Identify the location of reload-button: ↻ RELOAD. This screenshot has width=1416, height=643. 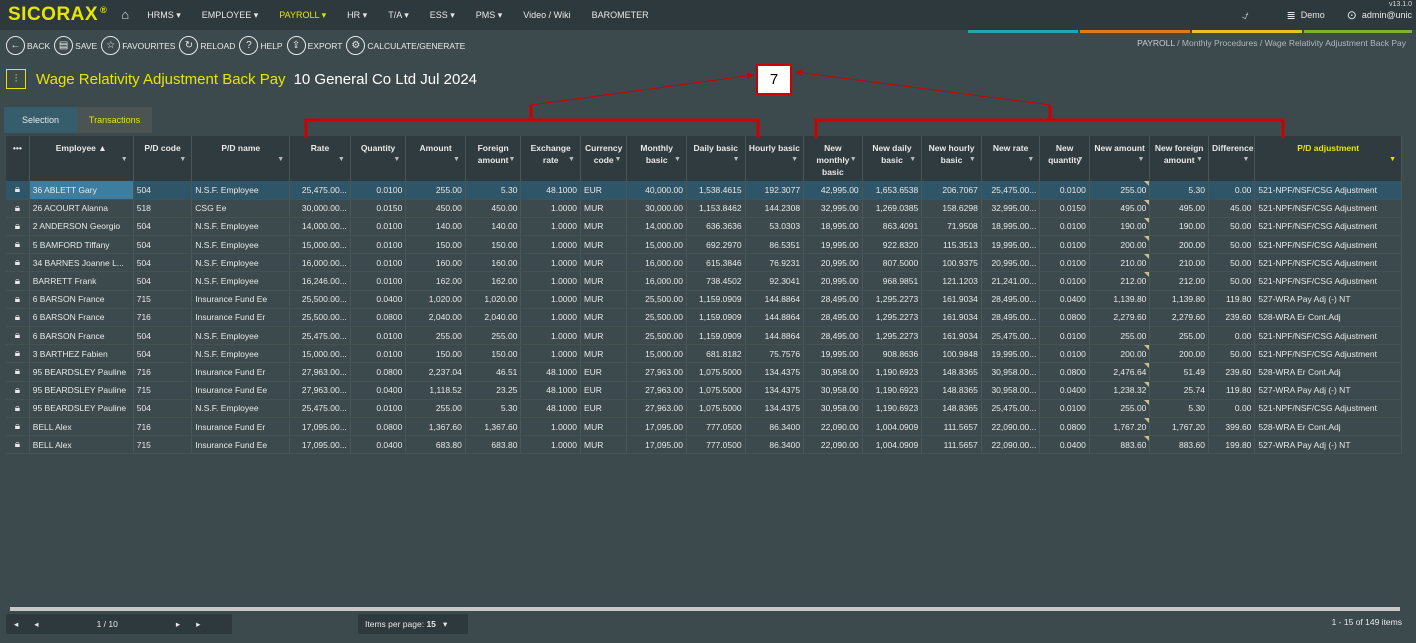
(207, 45).